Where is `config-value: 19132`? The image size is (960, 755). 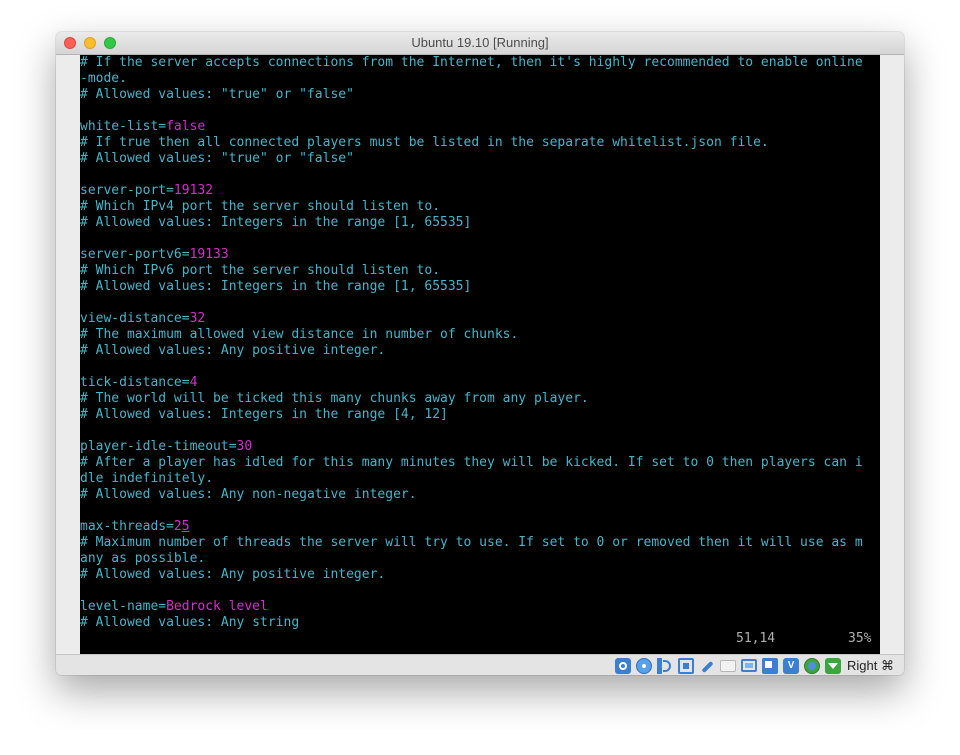 config-value: 19132 is located at coordinates (193, 190).